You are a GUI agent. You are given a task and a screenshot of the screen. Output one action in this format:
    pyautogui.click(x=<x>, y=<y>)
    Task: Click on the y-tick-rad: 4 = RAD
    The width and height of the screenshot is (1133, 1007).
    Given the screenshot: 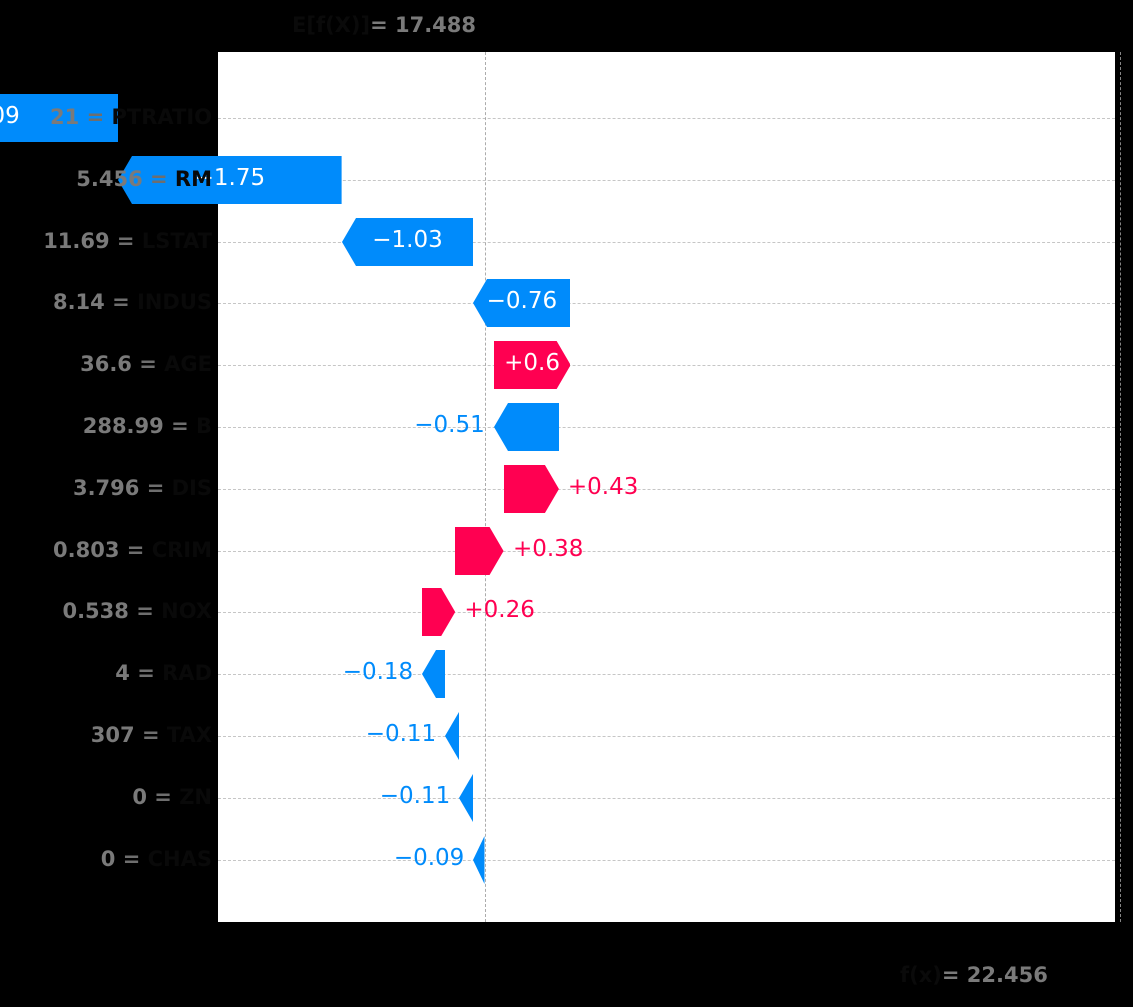 What is the action you would take?
    pyautogui.click(x=106, y=673)
    